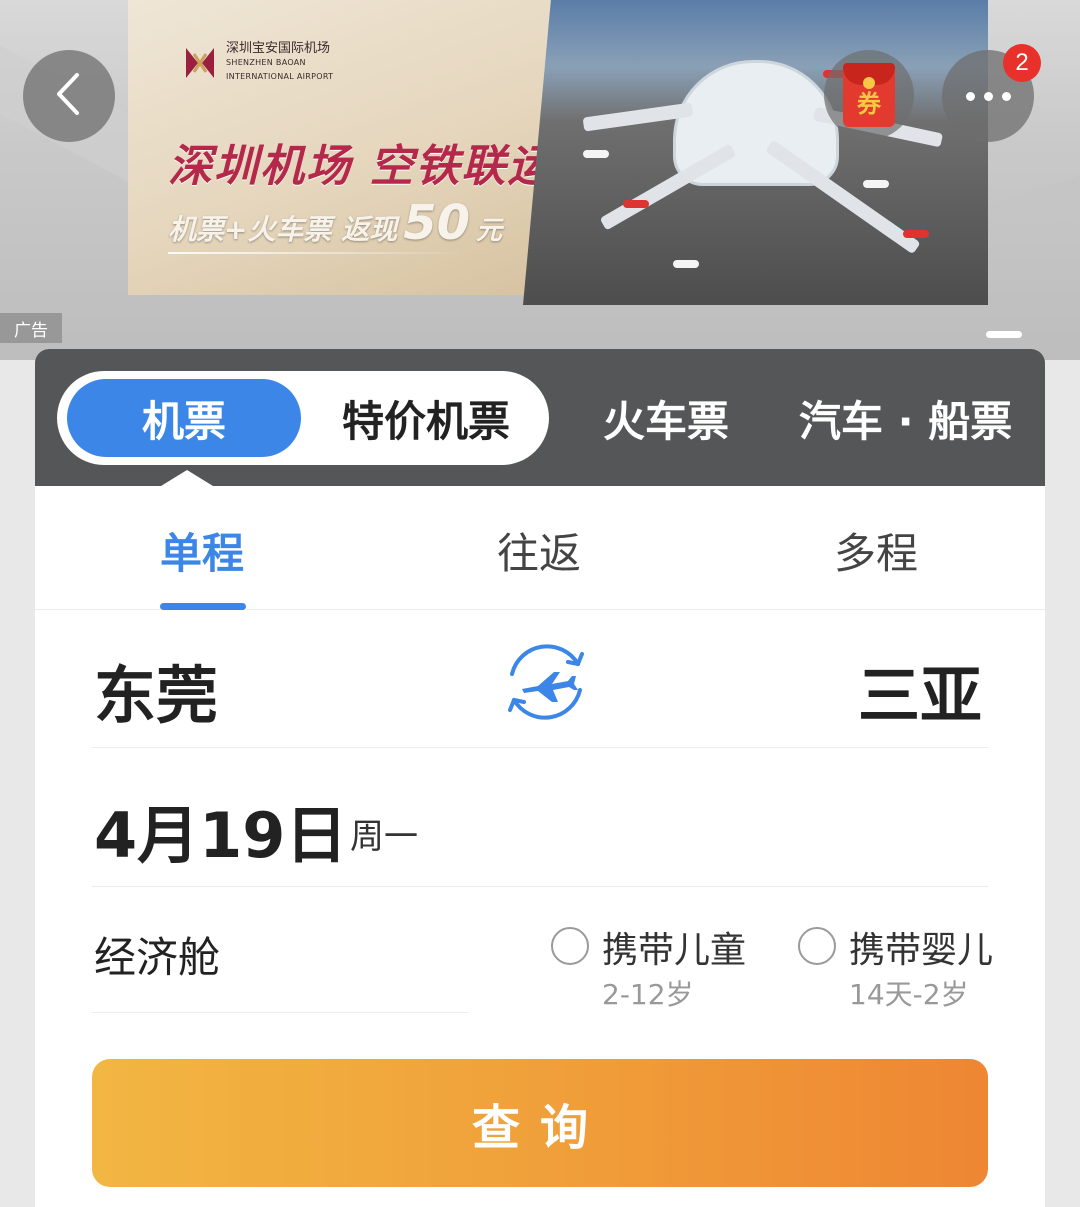  Describe the element at coordinates (437, 223) in the screenshot. I see `ad-sub-amount: 50` at that location.